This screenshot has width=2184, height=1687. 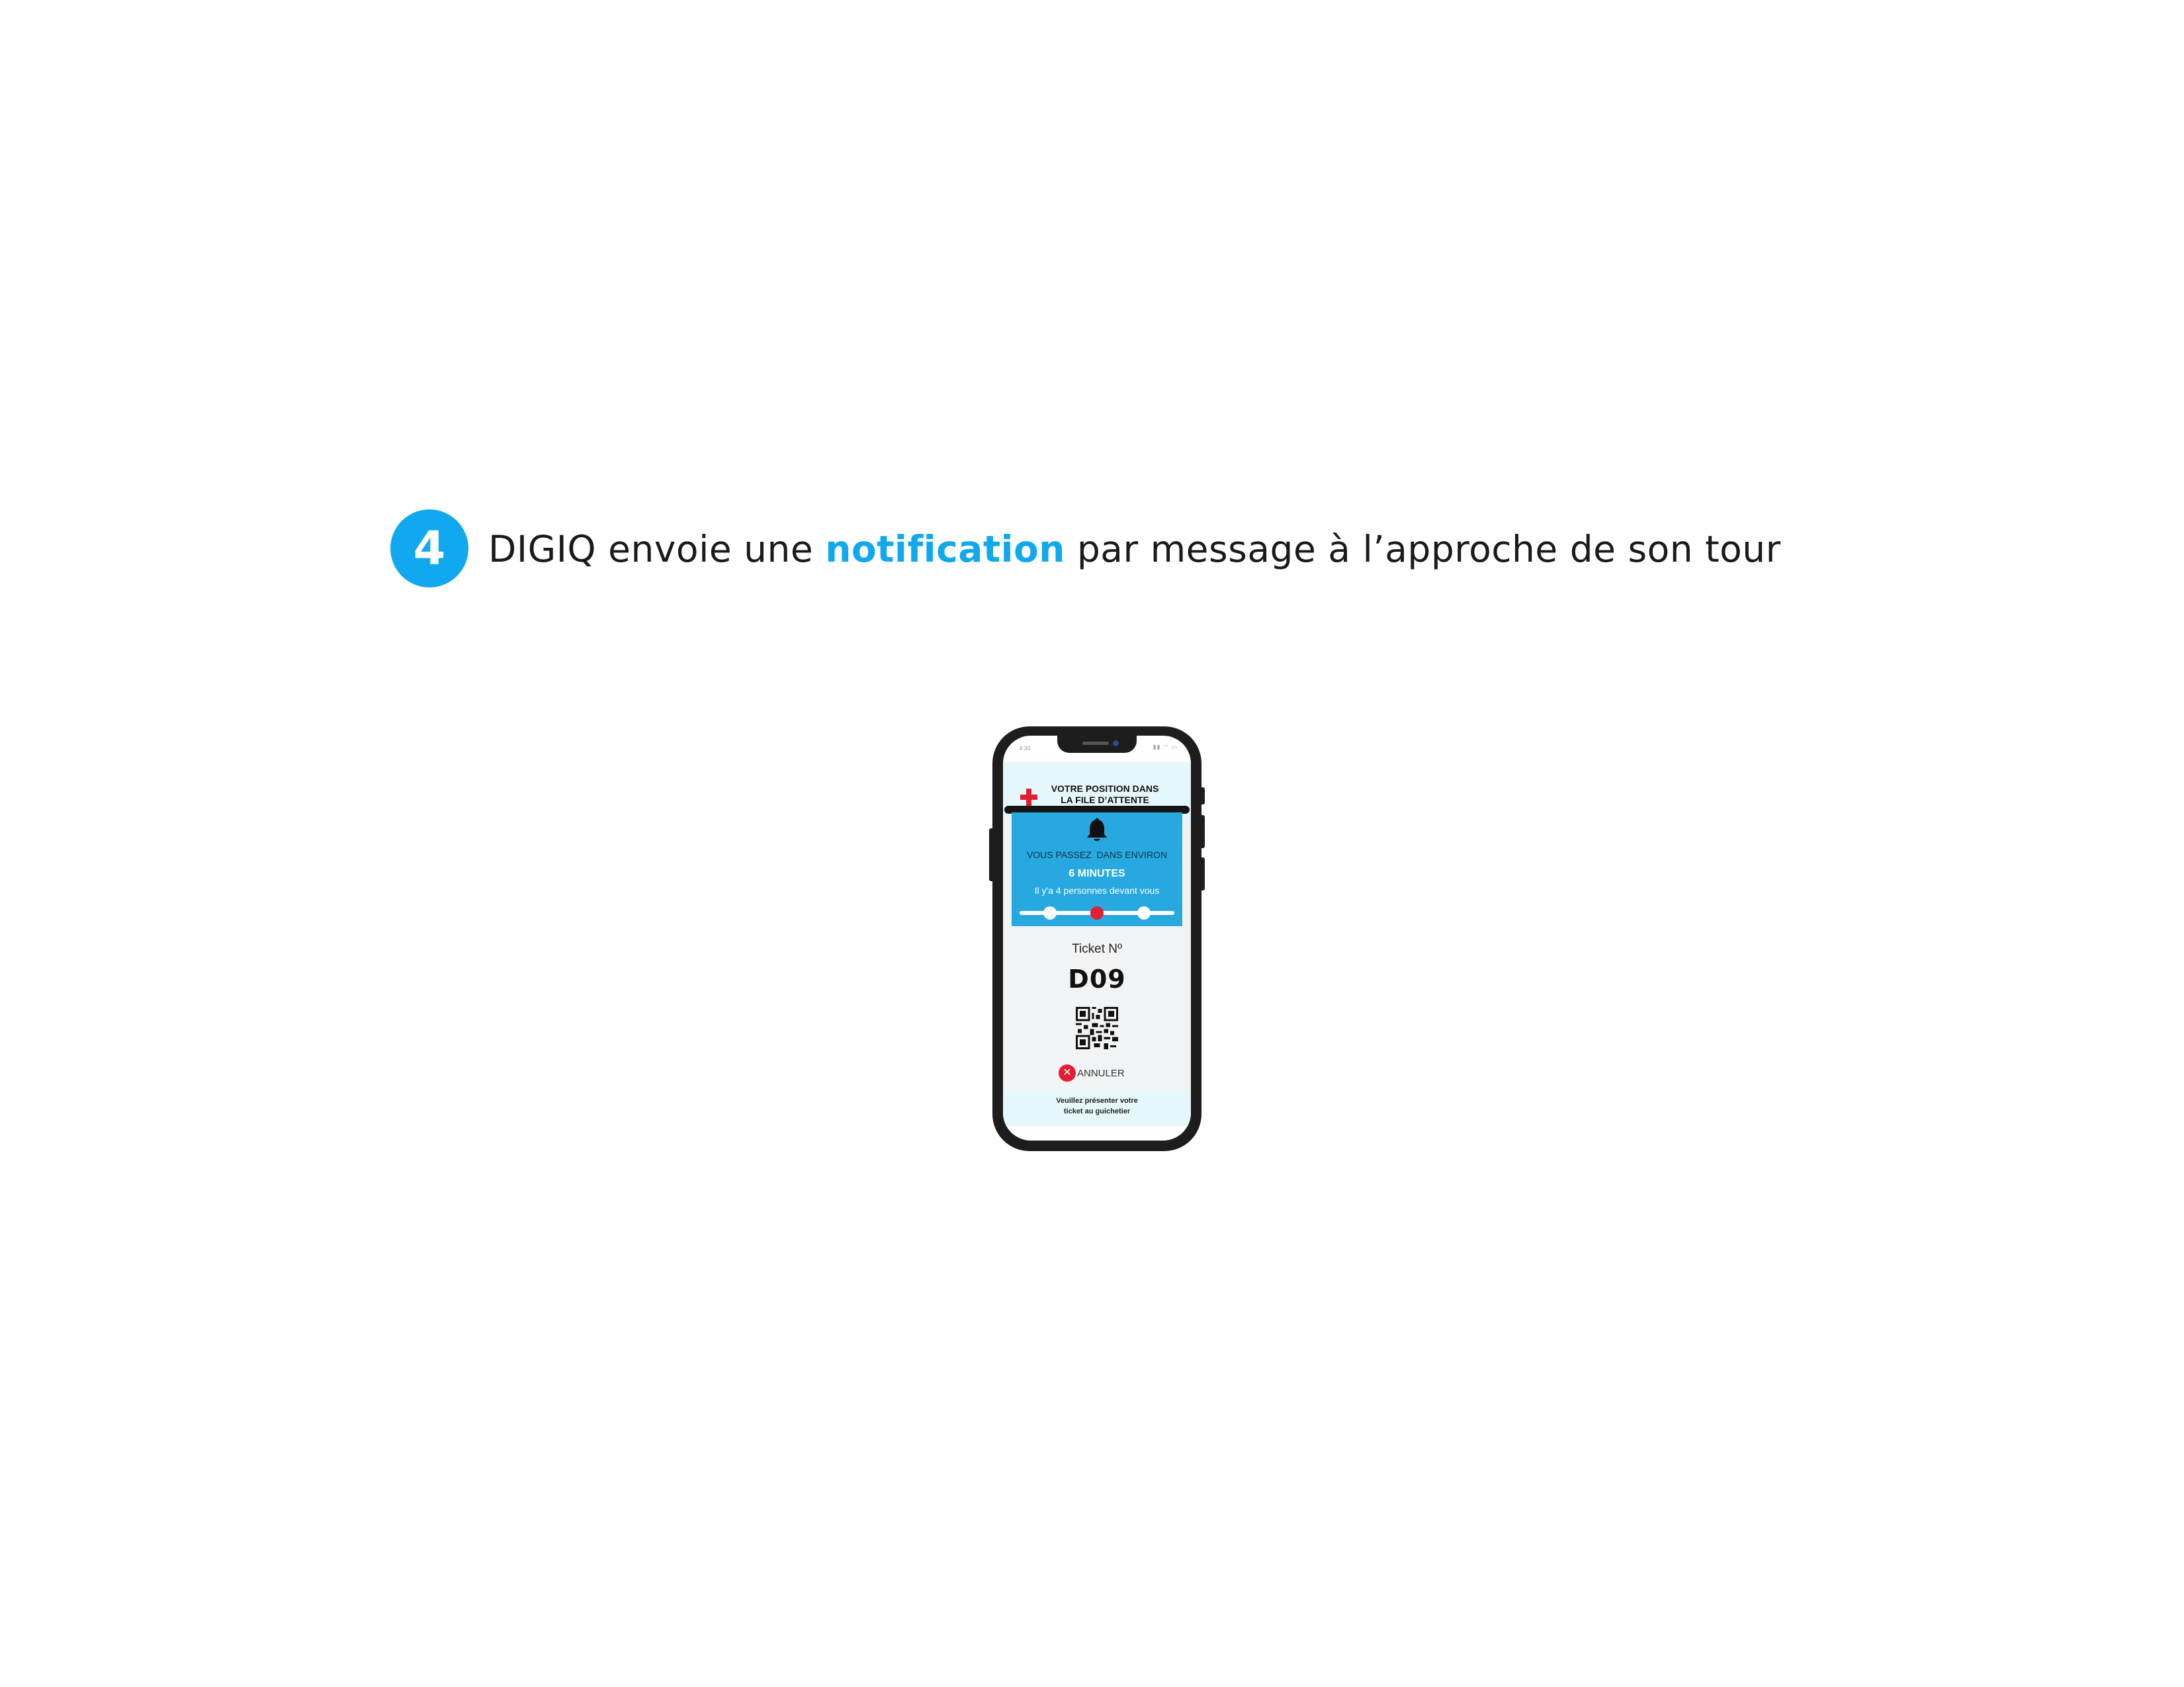 What do you see at coordinates (945, 549) in the screenshot?
I see `headline-highlight: notification` at bounding box center [945, 549].